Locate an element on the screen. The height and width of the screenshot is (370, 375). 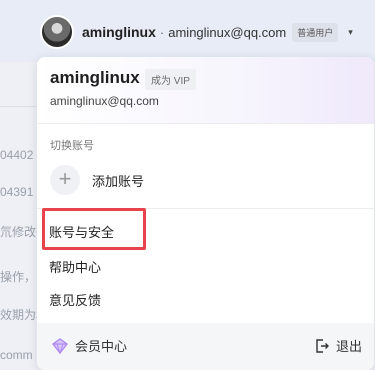
add-account-label: 添加账号 is located at coordinates (118, 181).